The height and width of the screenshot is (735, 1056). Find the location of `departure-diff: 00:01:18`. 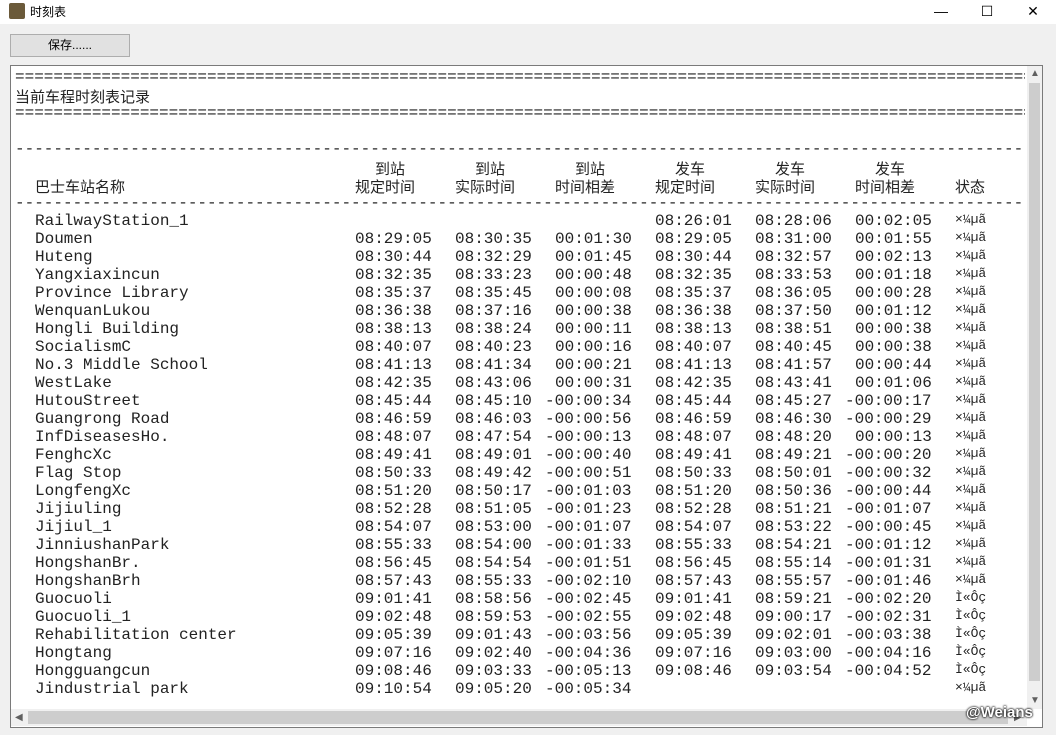

departure-diff: 00:01:18 is located at coordinates (893, 275).